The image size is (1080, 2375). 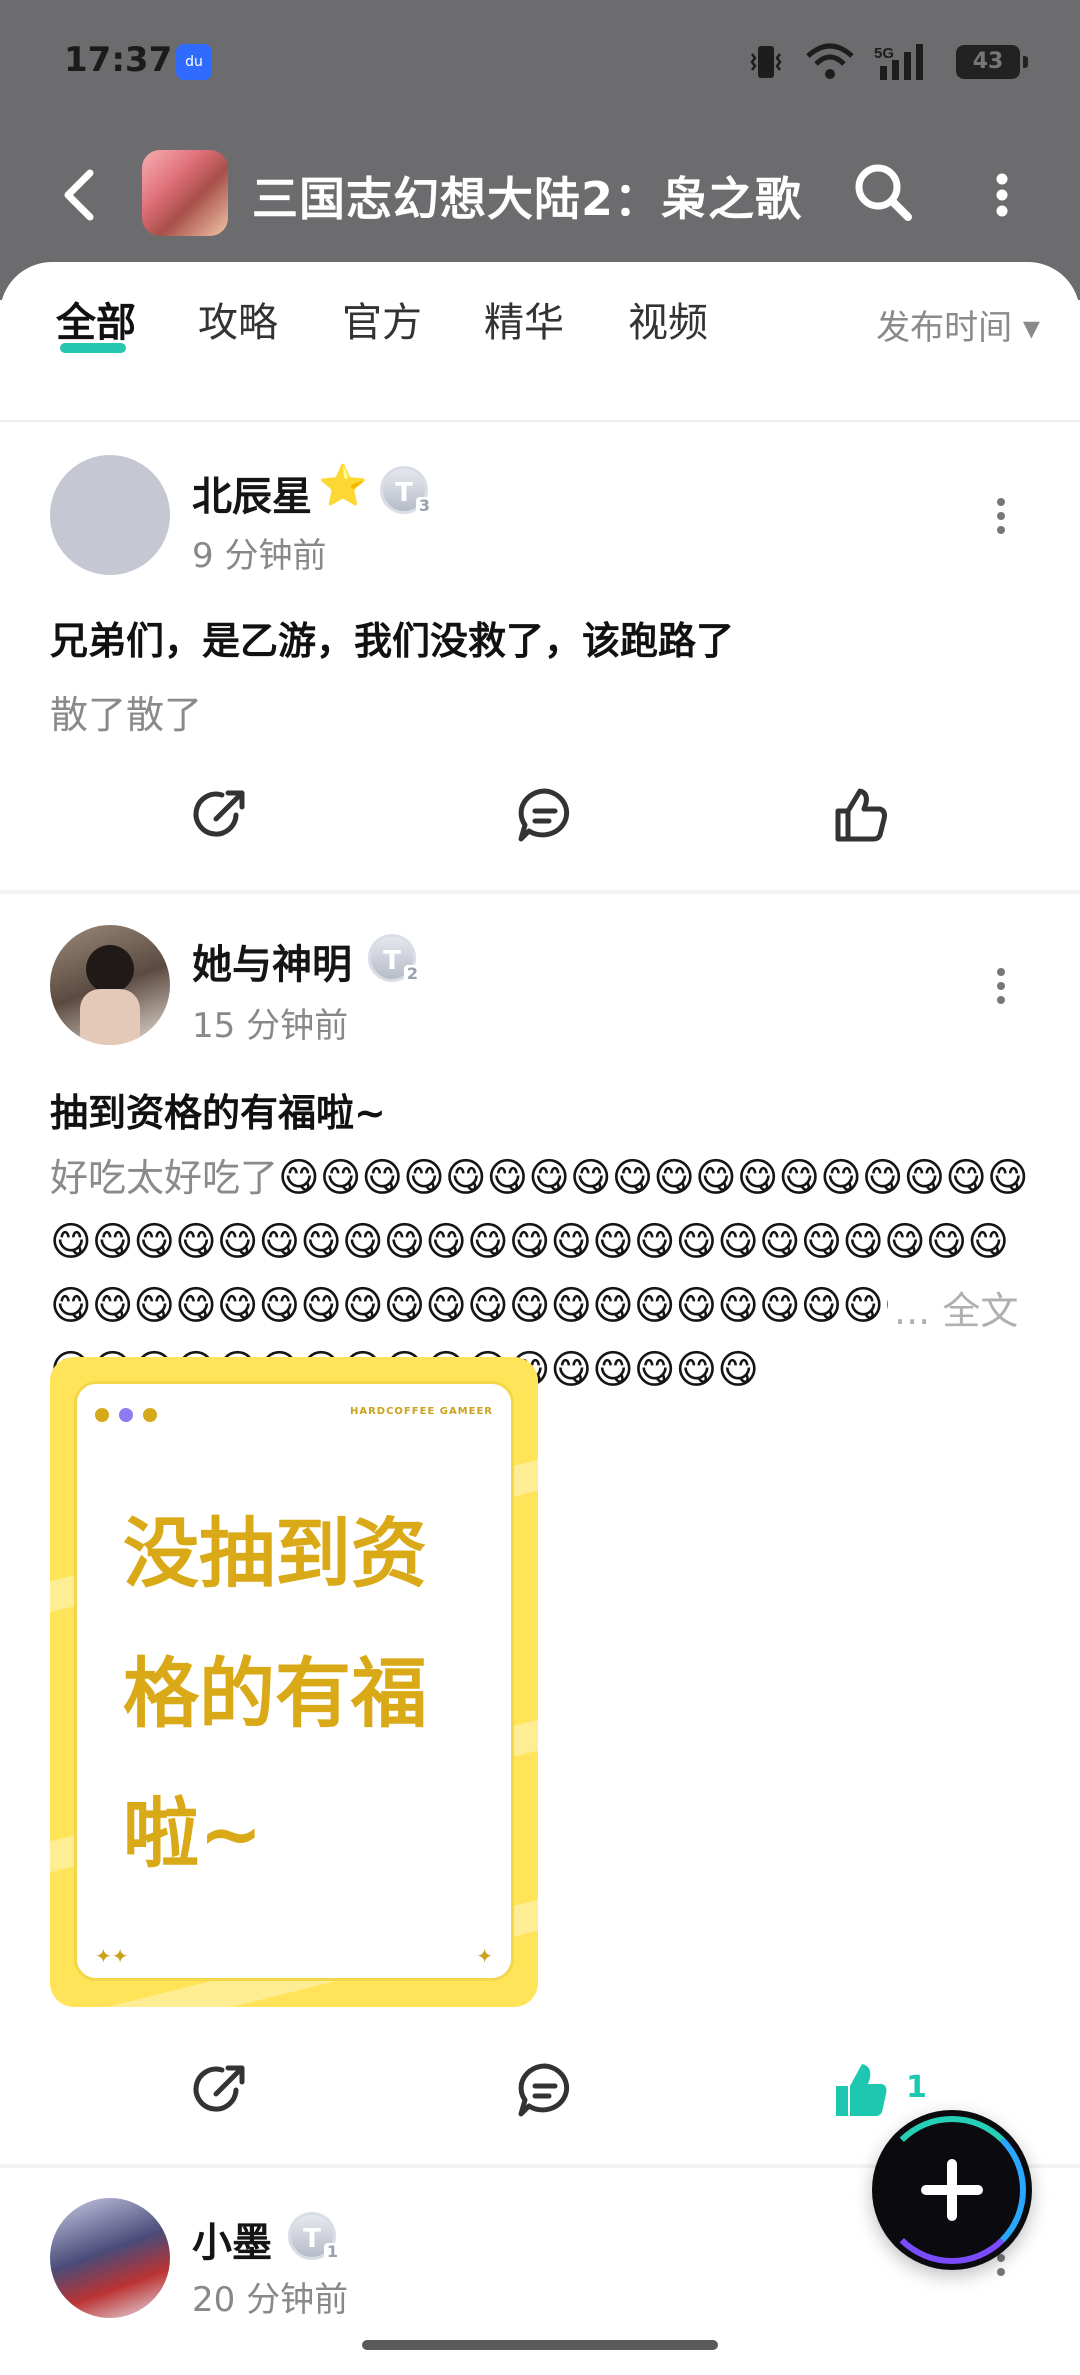 I want to click on like-count: 1, so click(x=916, y=2087).